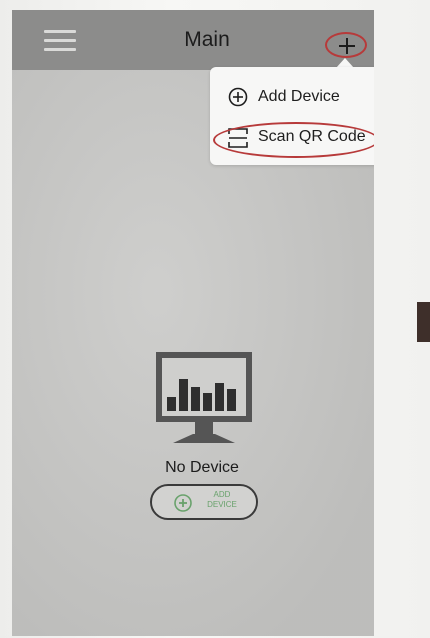  I want to click on add-dropdown-menu: Add Device Scan QR Code, so click(292, 116).